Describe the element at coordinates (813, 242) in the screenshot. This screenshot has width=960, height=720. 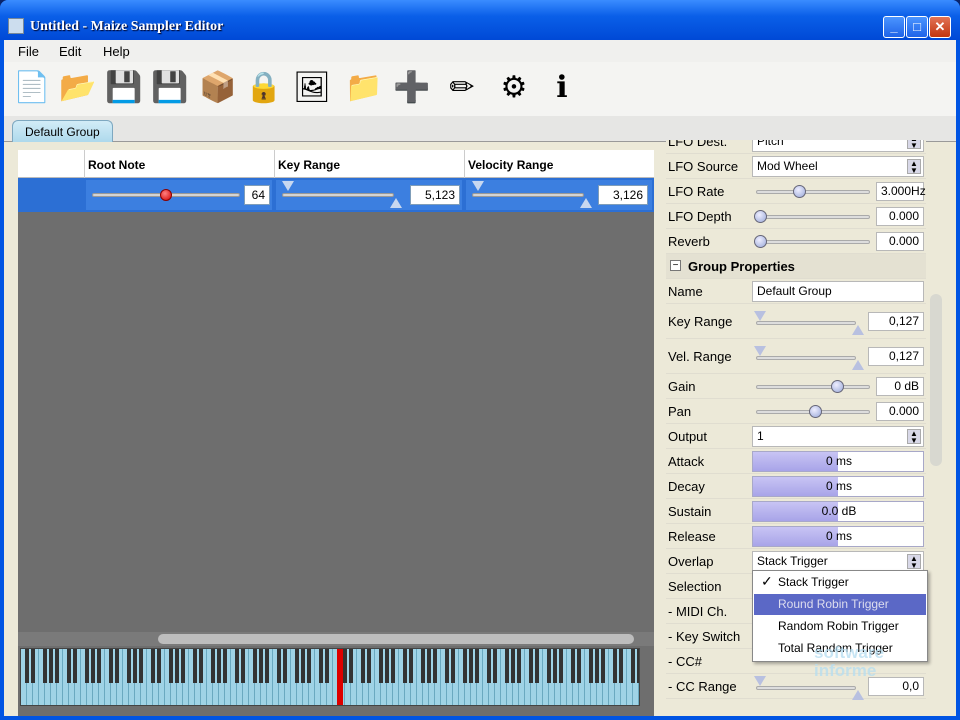
I see `reverb-slider` at that location.